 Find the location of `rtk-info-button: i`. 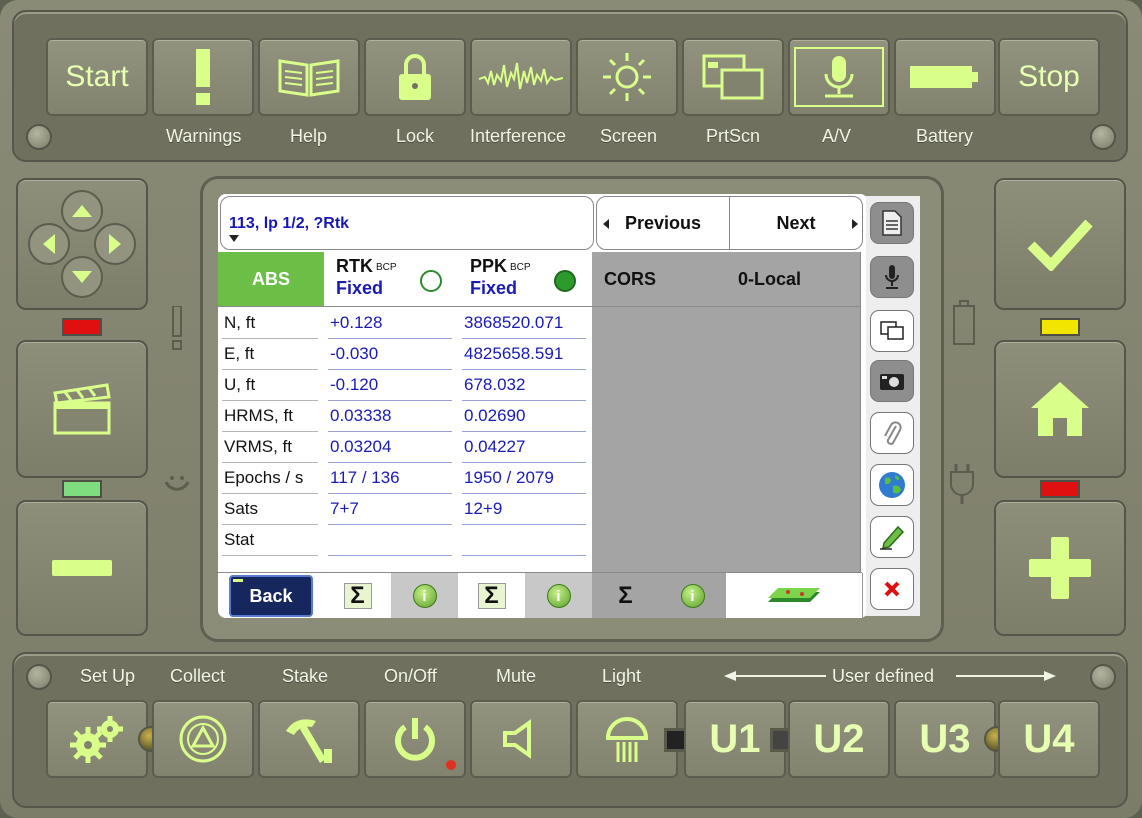

rtk-info-button: i is located at coordinates (425, 595).